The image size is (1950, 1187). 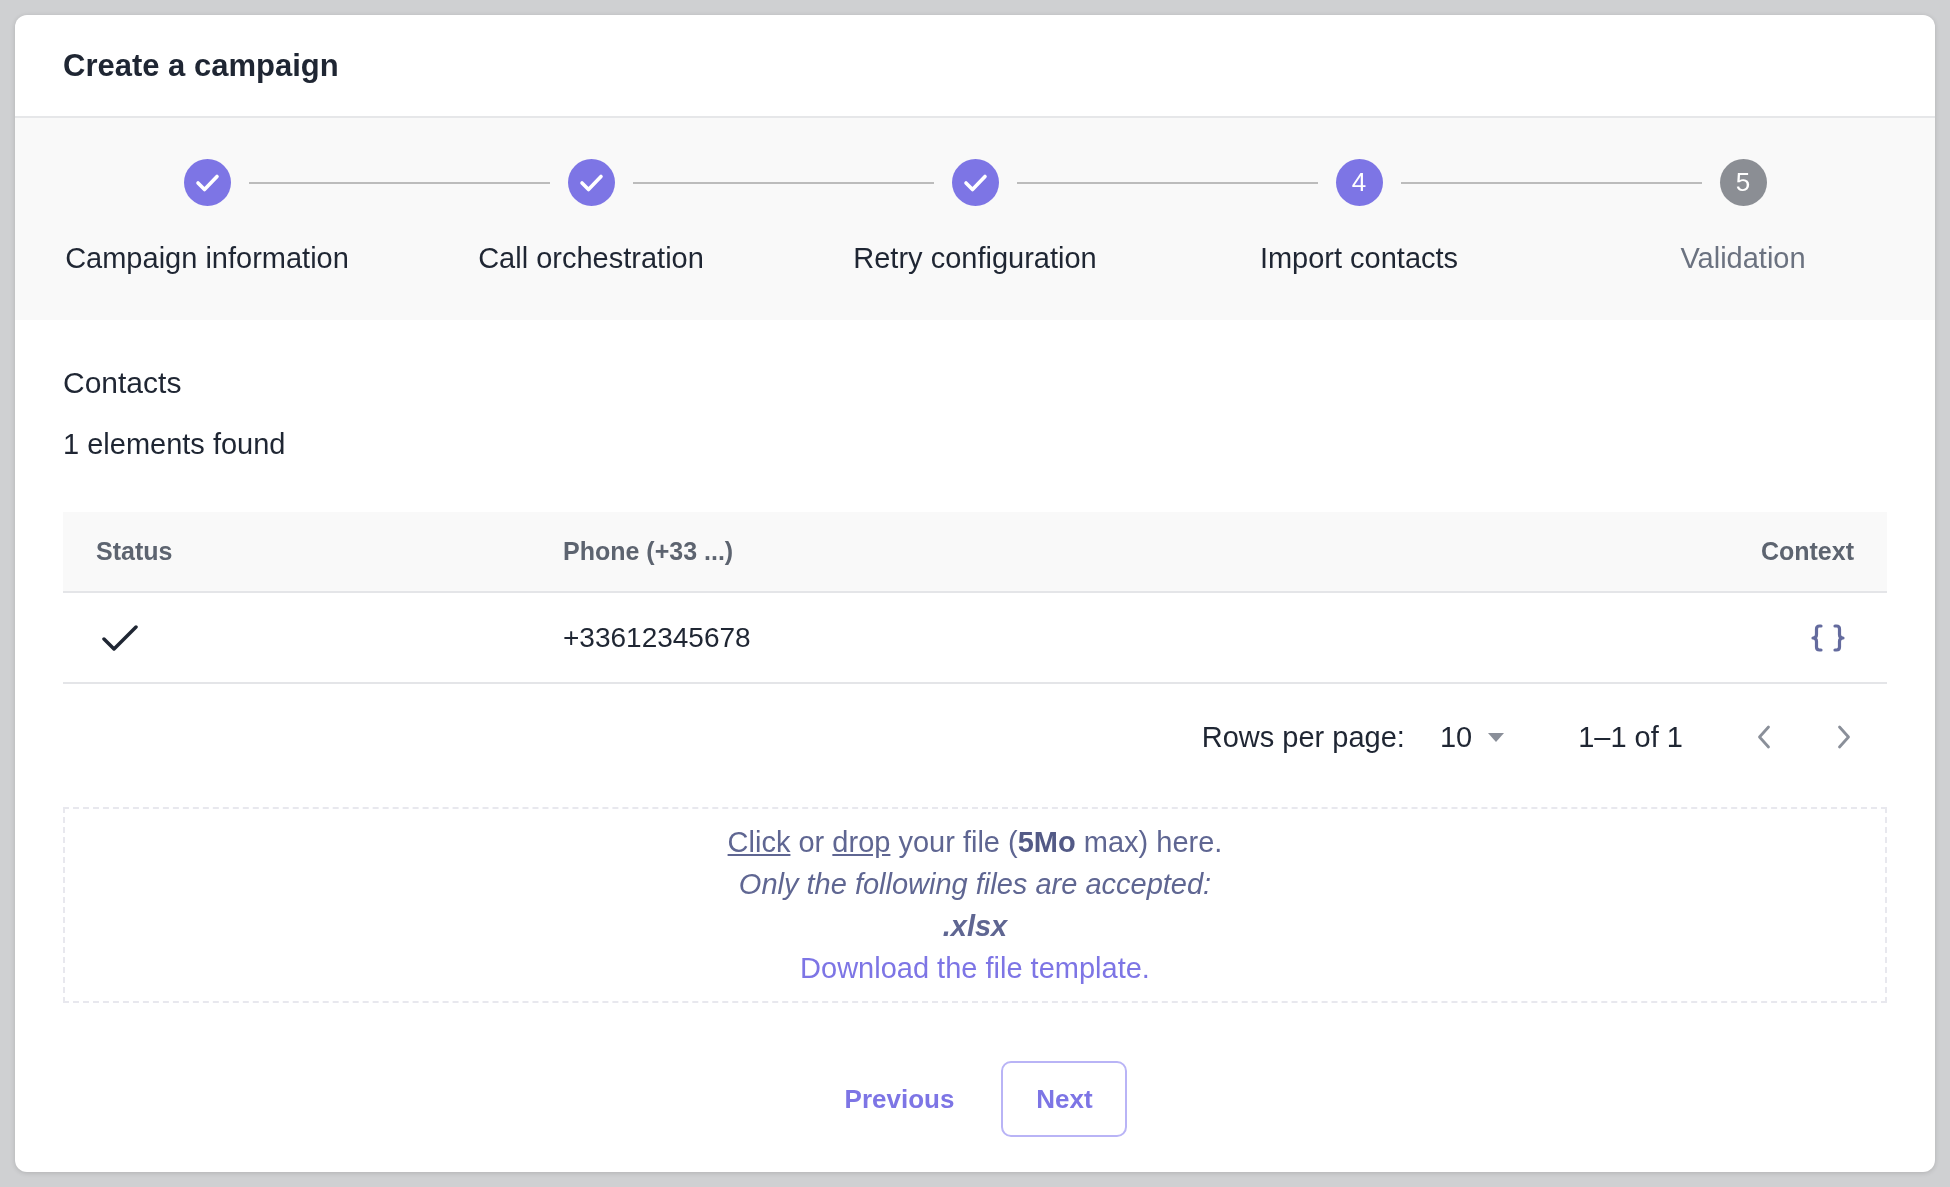 What do you see at coordinates (122, 383) in the screenshot?
I see `section-heading: Contacts` at bounding box center [122, 383].